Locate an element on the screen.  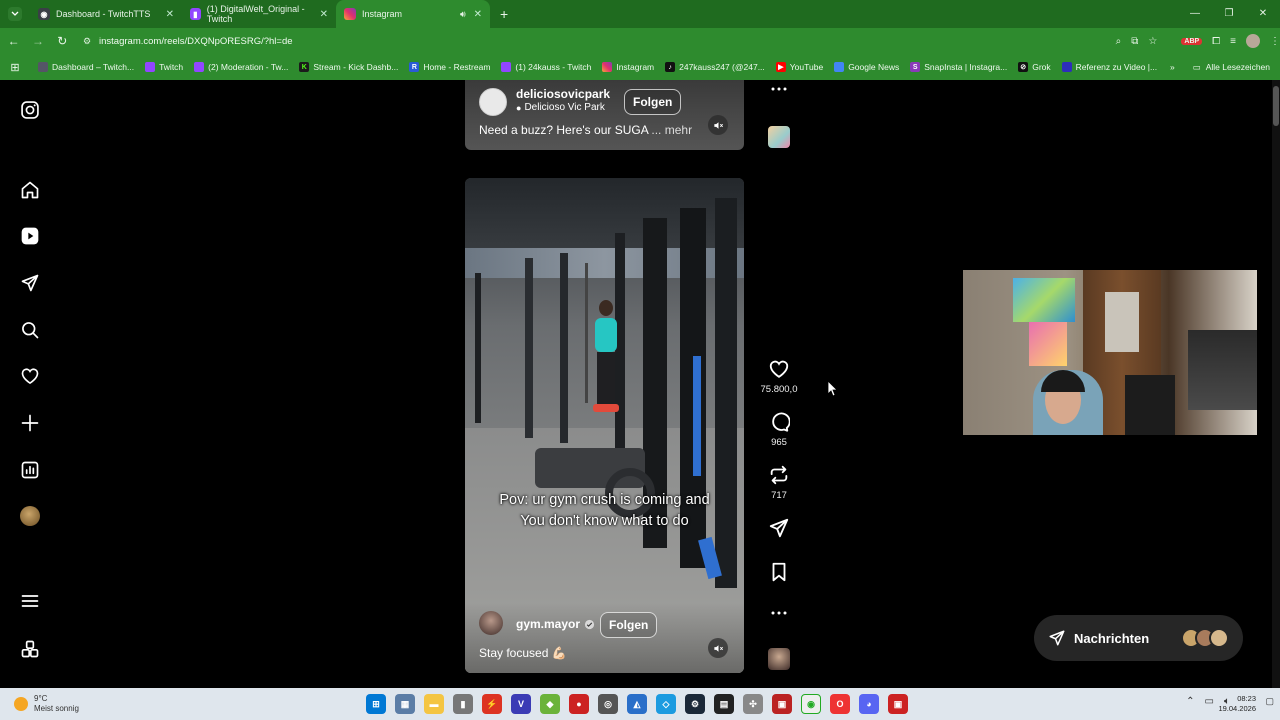
tab-instagram: Instagram 🔊︎ ✕ is located at coordinates (413, 14).